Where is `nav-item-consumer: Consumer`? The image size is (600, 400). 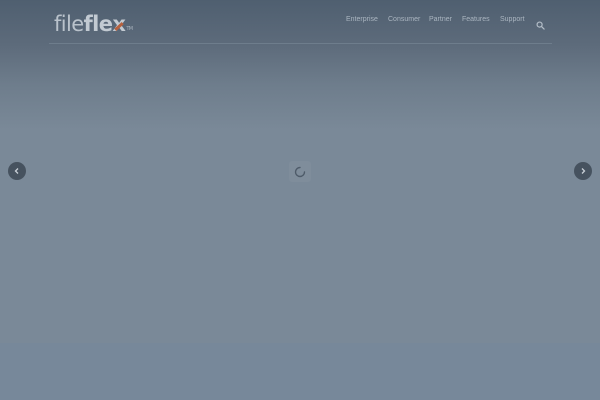
nav-item-consumer: Consumer is located at coordinates (404, 19).